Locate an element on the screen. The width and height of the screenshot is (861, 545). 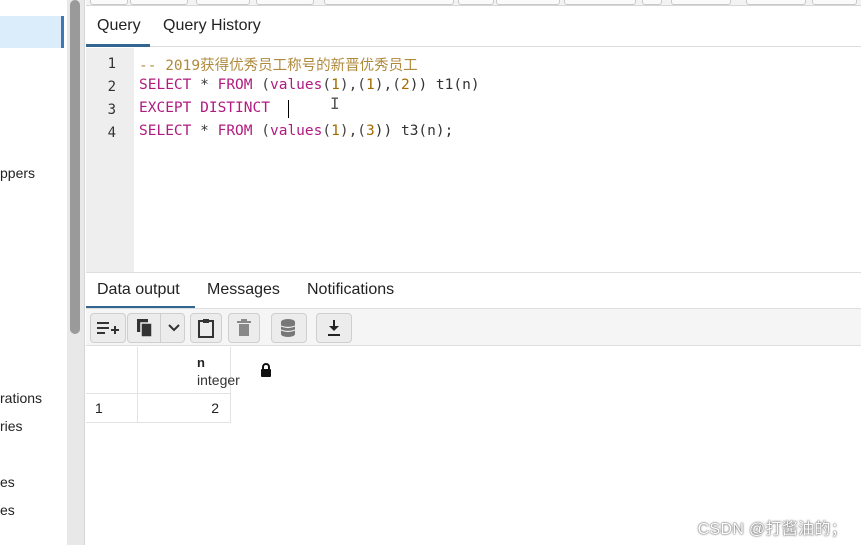
copy-button is located at coordinates (156, 328).